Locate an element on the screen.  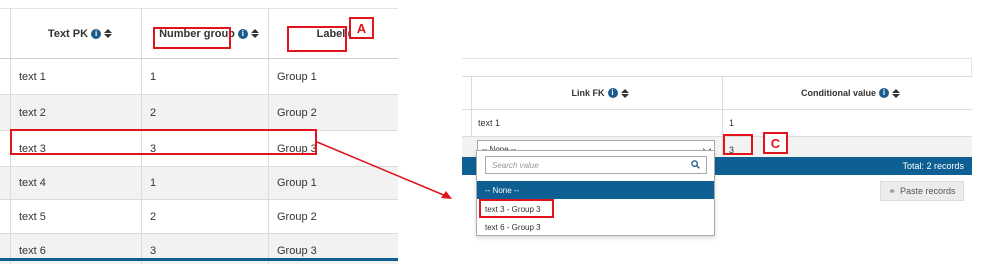
table-header-row: Link FK i Conditional value i is located at coordinates (717, 93).